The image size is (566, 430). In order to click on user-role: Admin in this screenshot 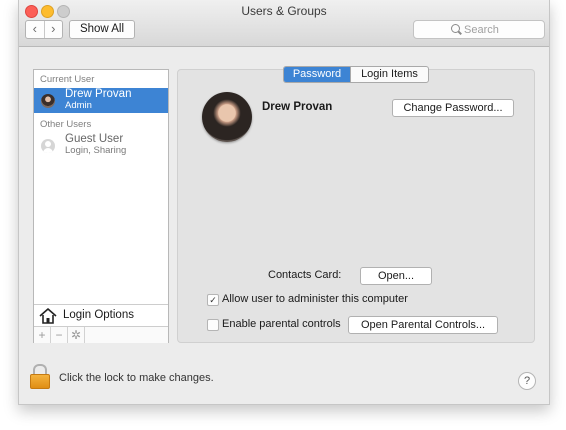, I will do `click(78, 105)`.